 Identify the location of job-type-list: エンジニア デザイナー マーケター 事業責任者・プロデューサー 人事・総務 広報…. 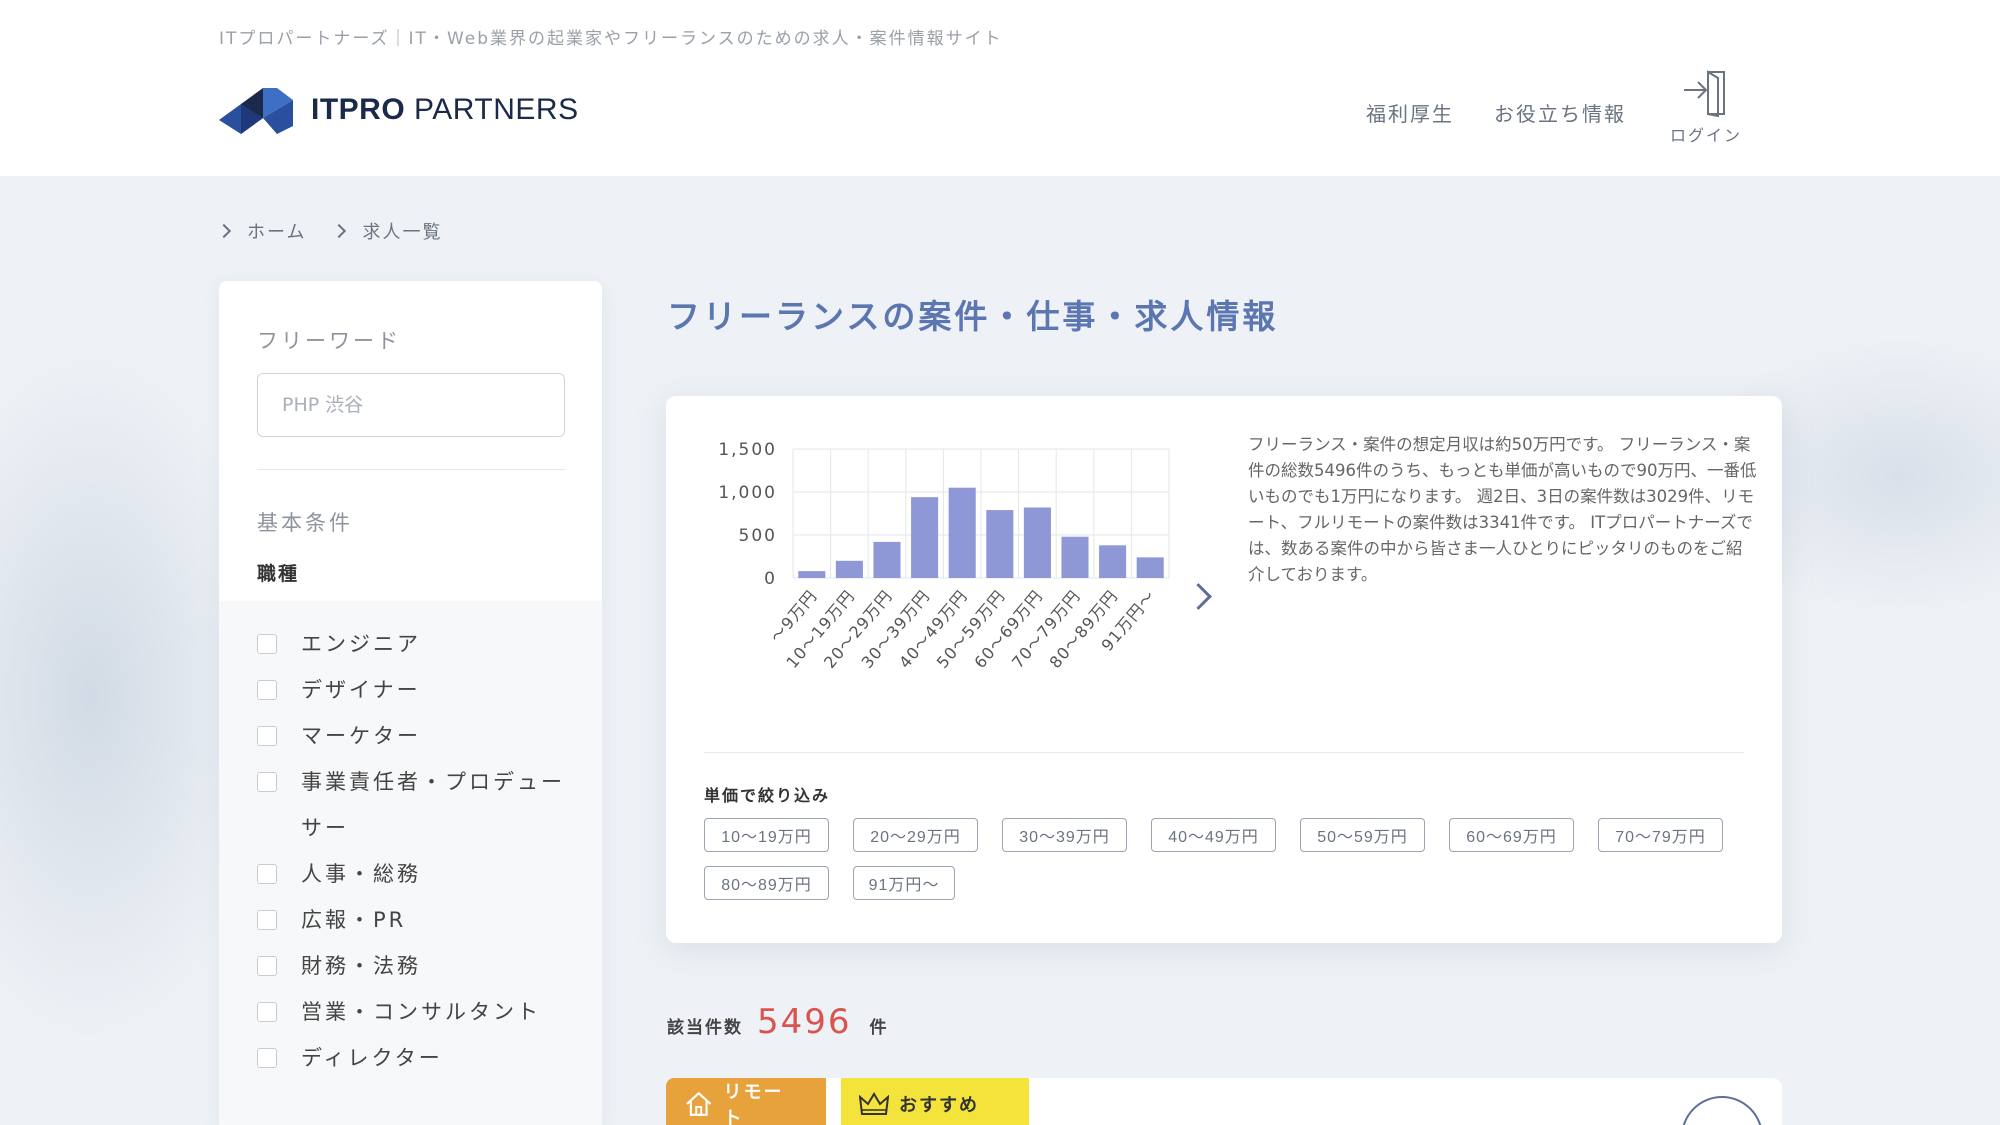
(417, 851).